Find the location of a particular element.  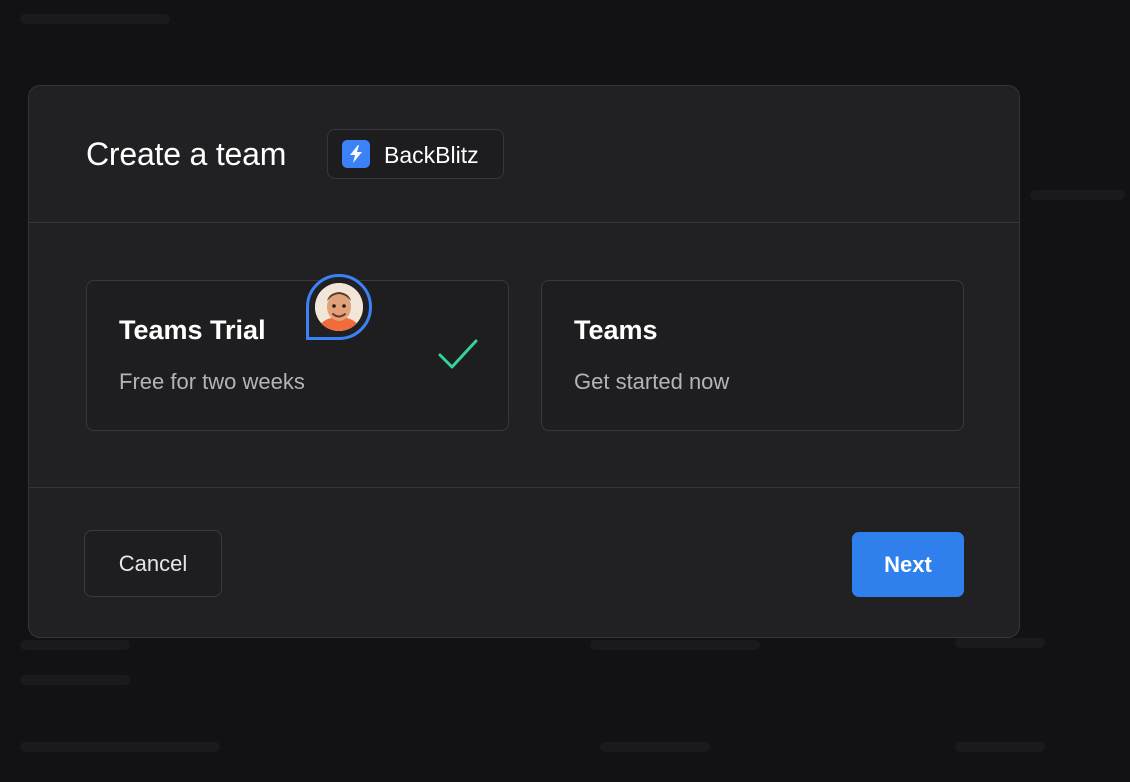

plan-subtitle: Free for two weeks is located at coordinates (212, 381).